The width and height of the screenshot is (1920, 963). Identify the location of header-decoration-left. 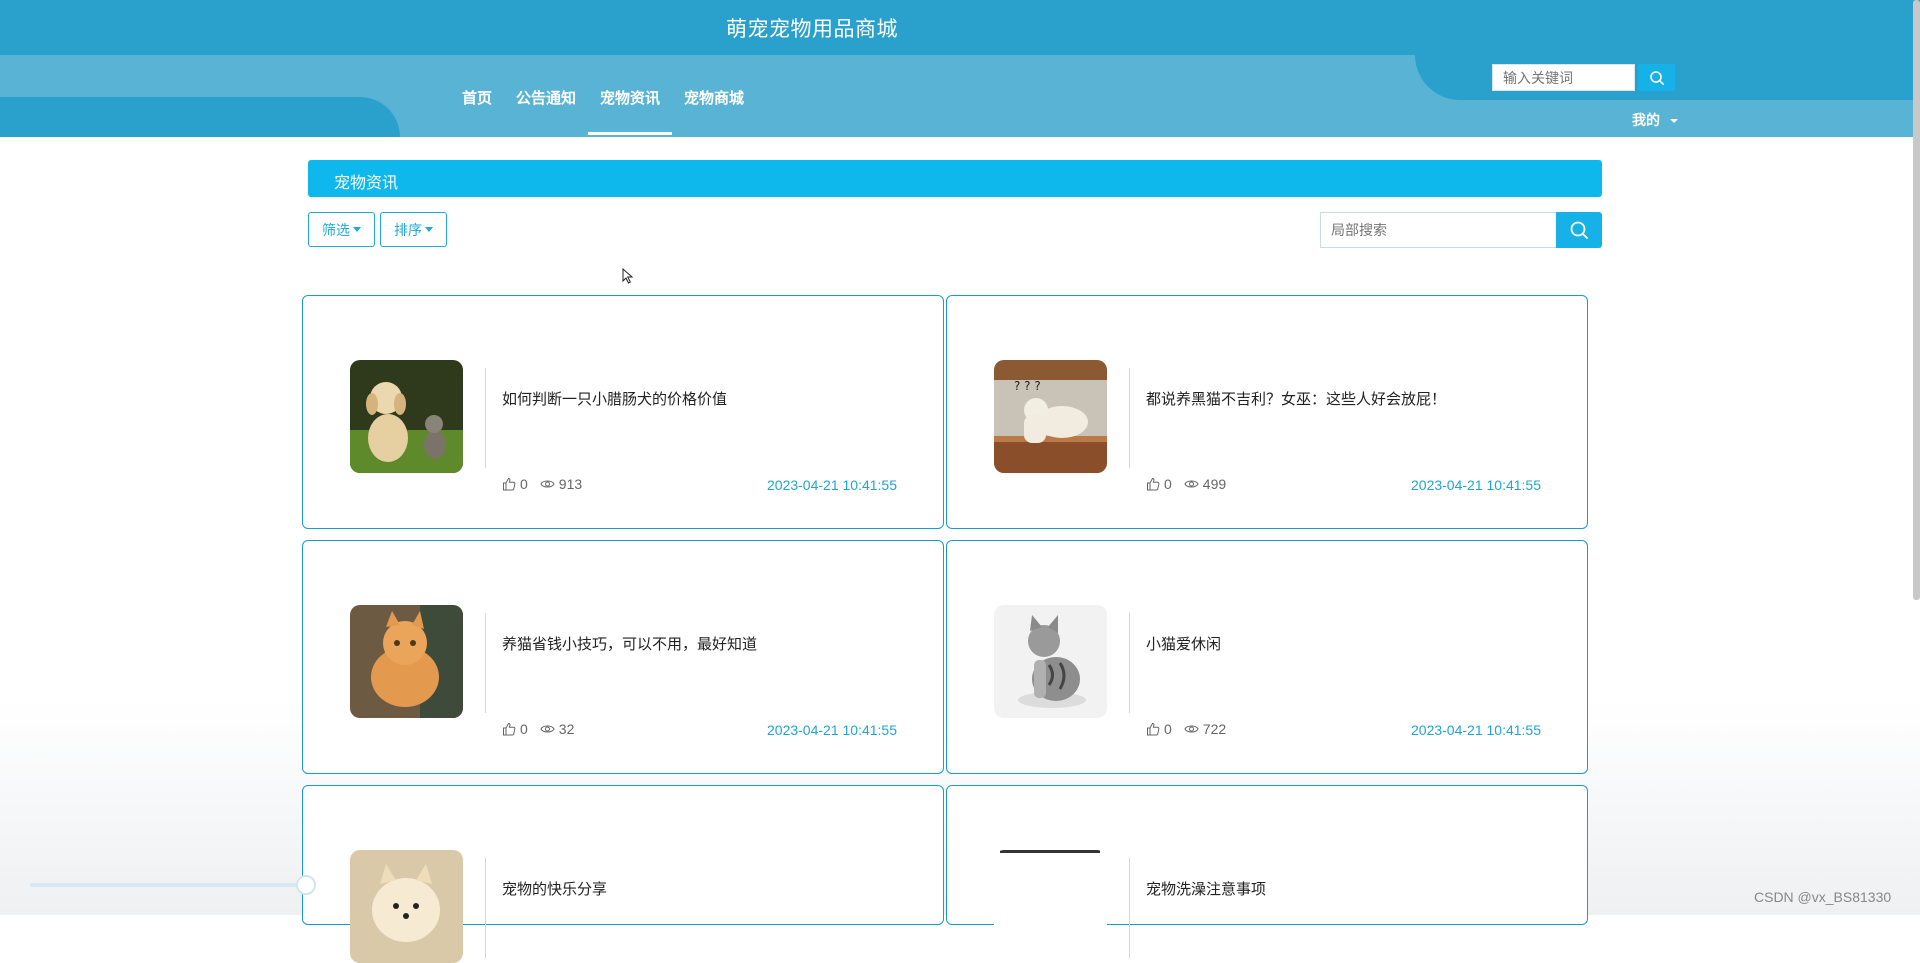
(200, 117).